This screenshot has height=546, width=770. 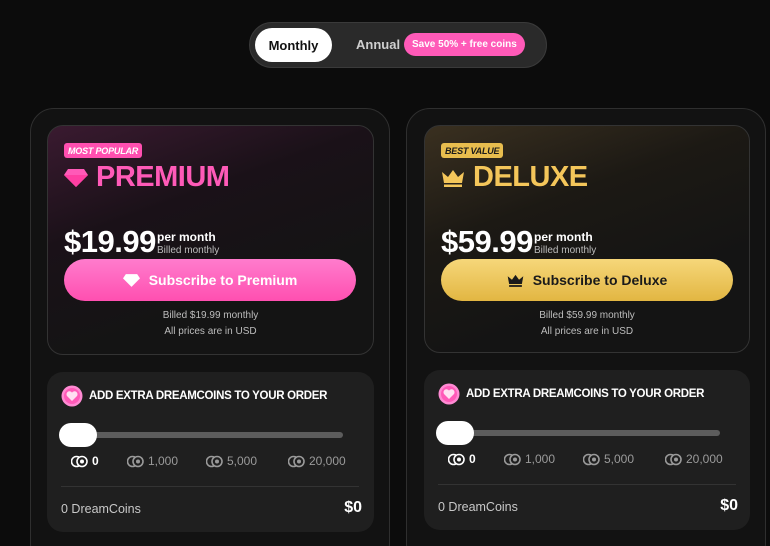 What do you see at coordinates (163, 177) in the screenshot?
I see `plan-name: PREMIUM` at bounding box center [163, 177].